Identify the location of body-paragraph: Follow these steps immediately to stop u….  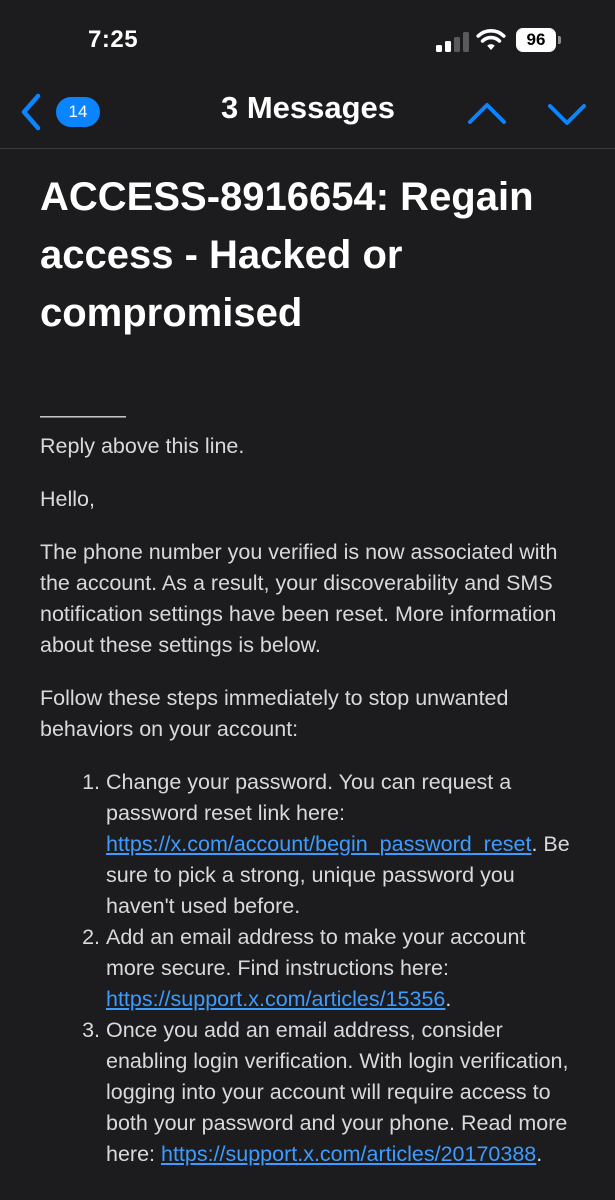
(274, 713).